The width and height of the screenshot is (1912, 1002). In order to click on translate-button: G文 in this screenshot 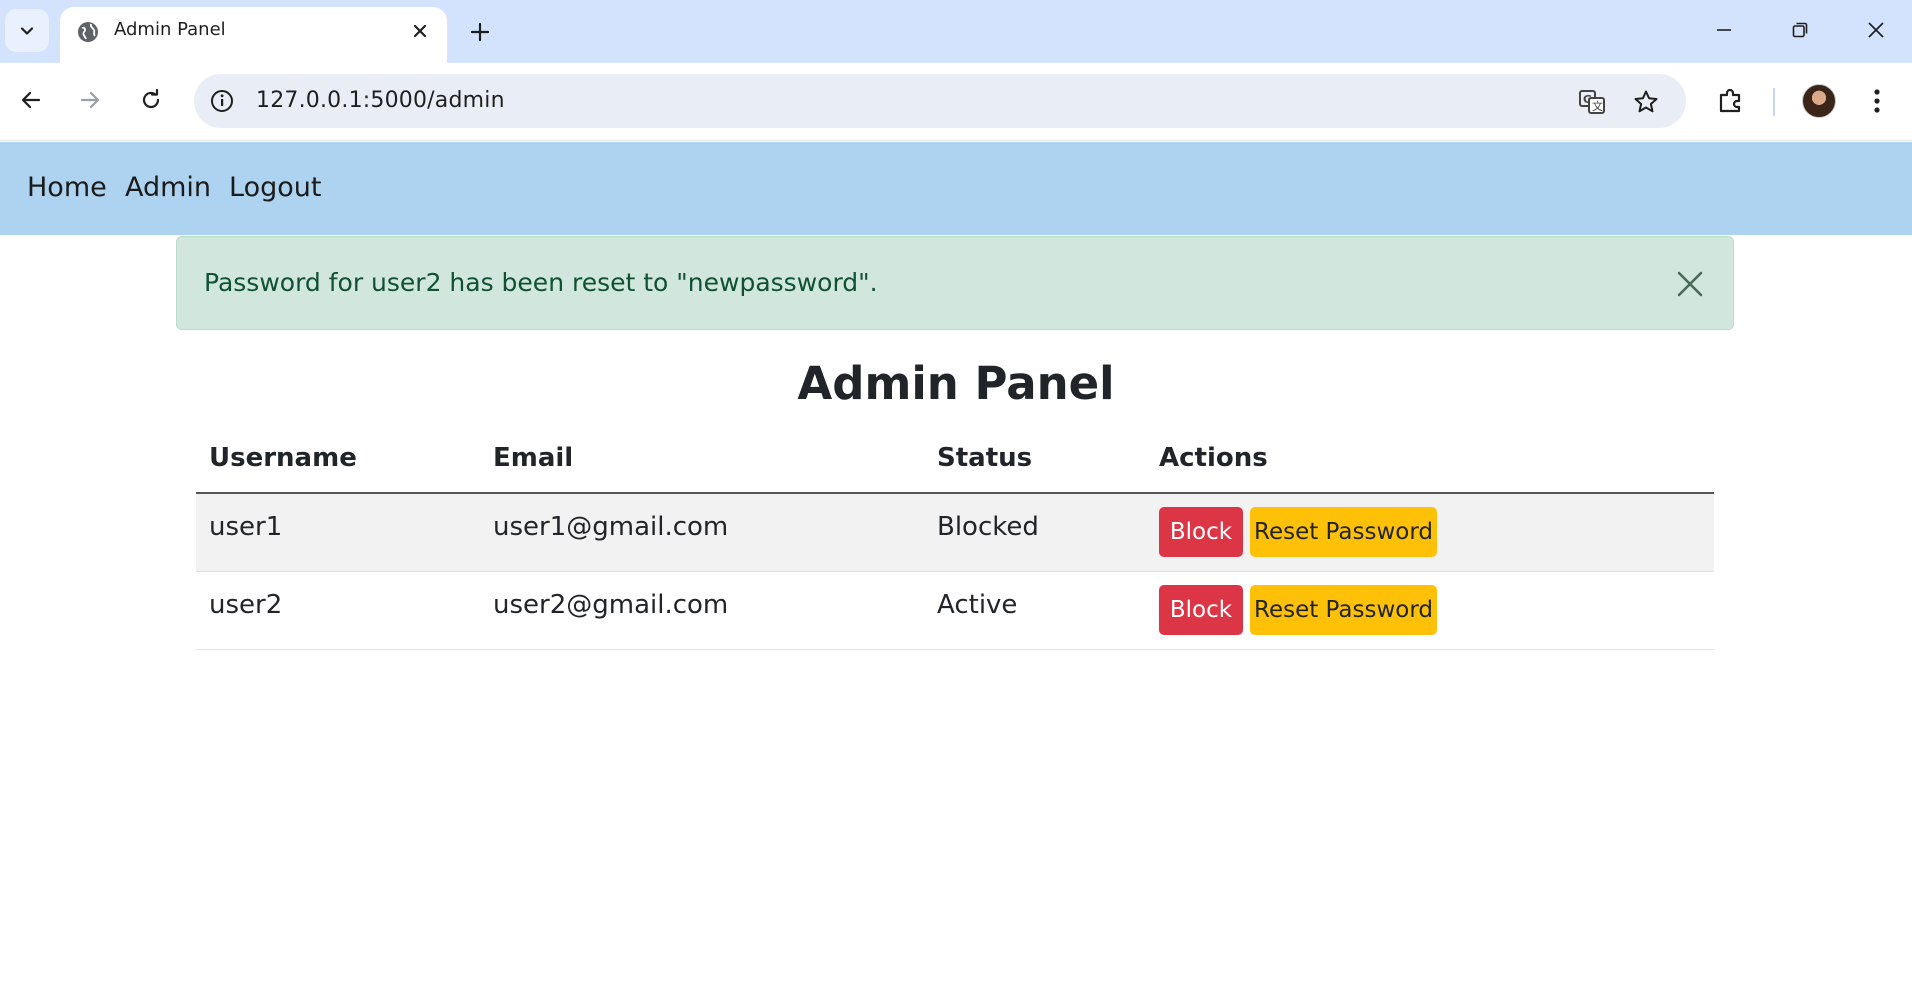, I will do `click(1592, 102)`.